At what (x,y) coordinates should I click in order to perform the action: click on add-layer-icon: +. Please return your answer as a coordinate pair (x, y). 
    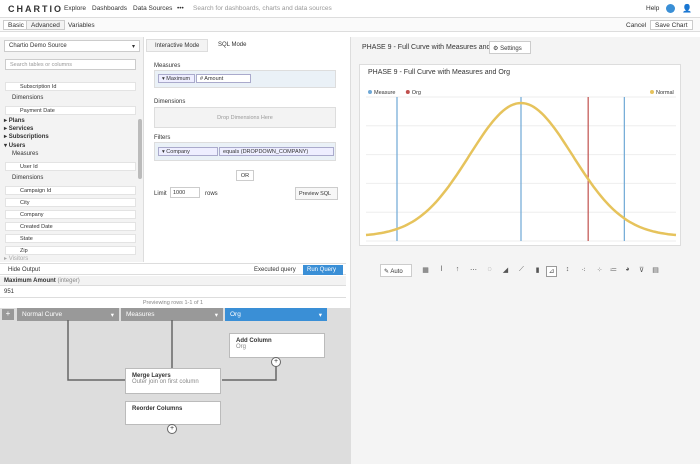
    Looking at the image, I should click on (8, 314).